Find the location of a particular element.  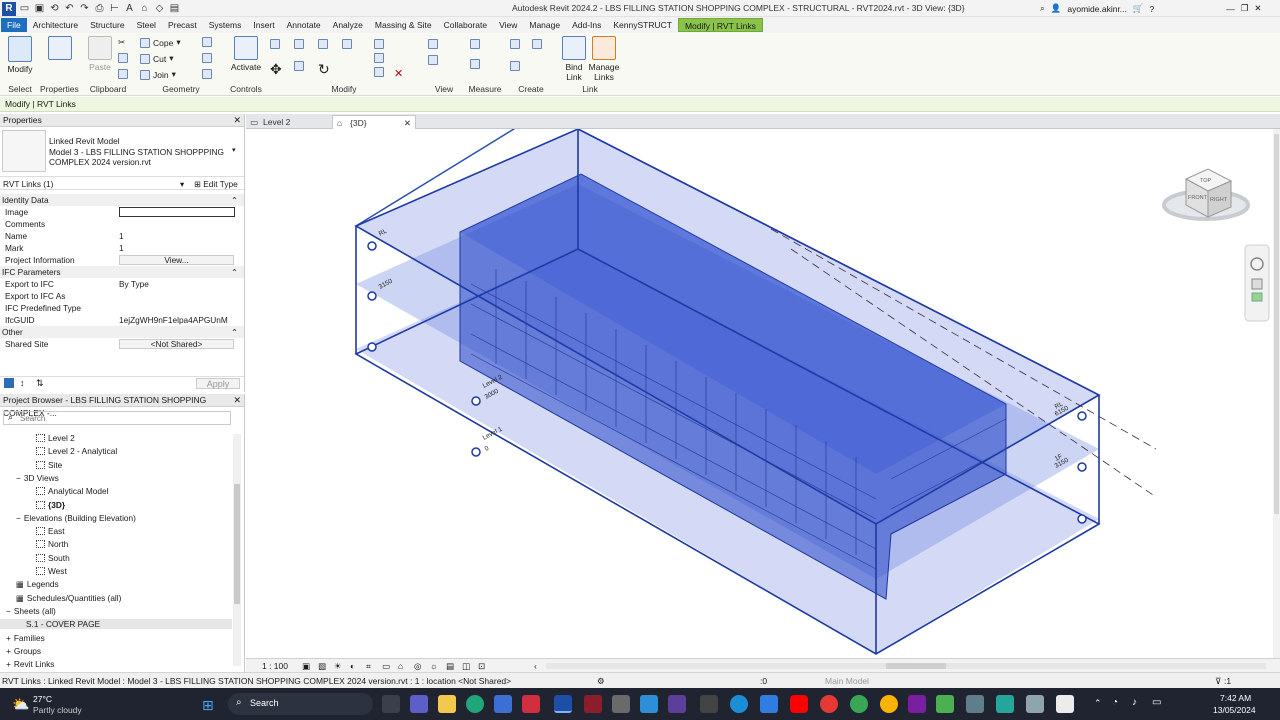

hide-isolate-icon: ◎ is located at coordinates (417, 666).